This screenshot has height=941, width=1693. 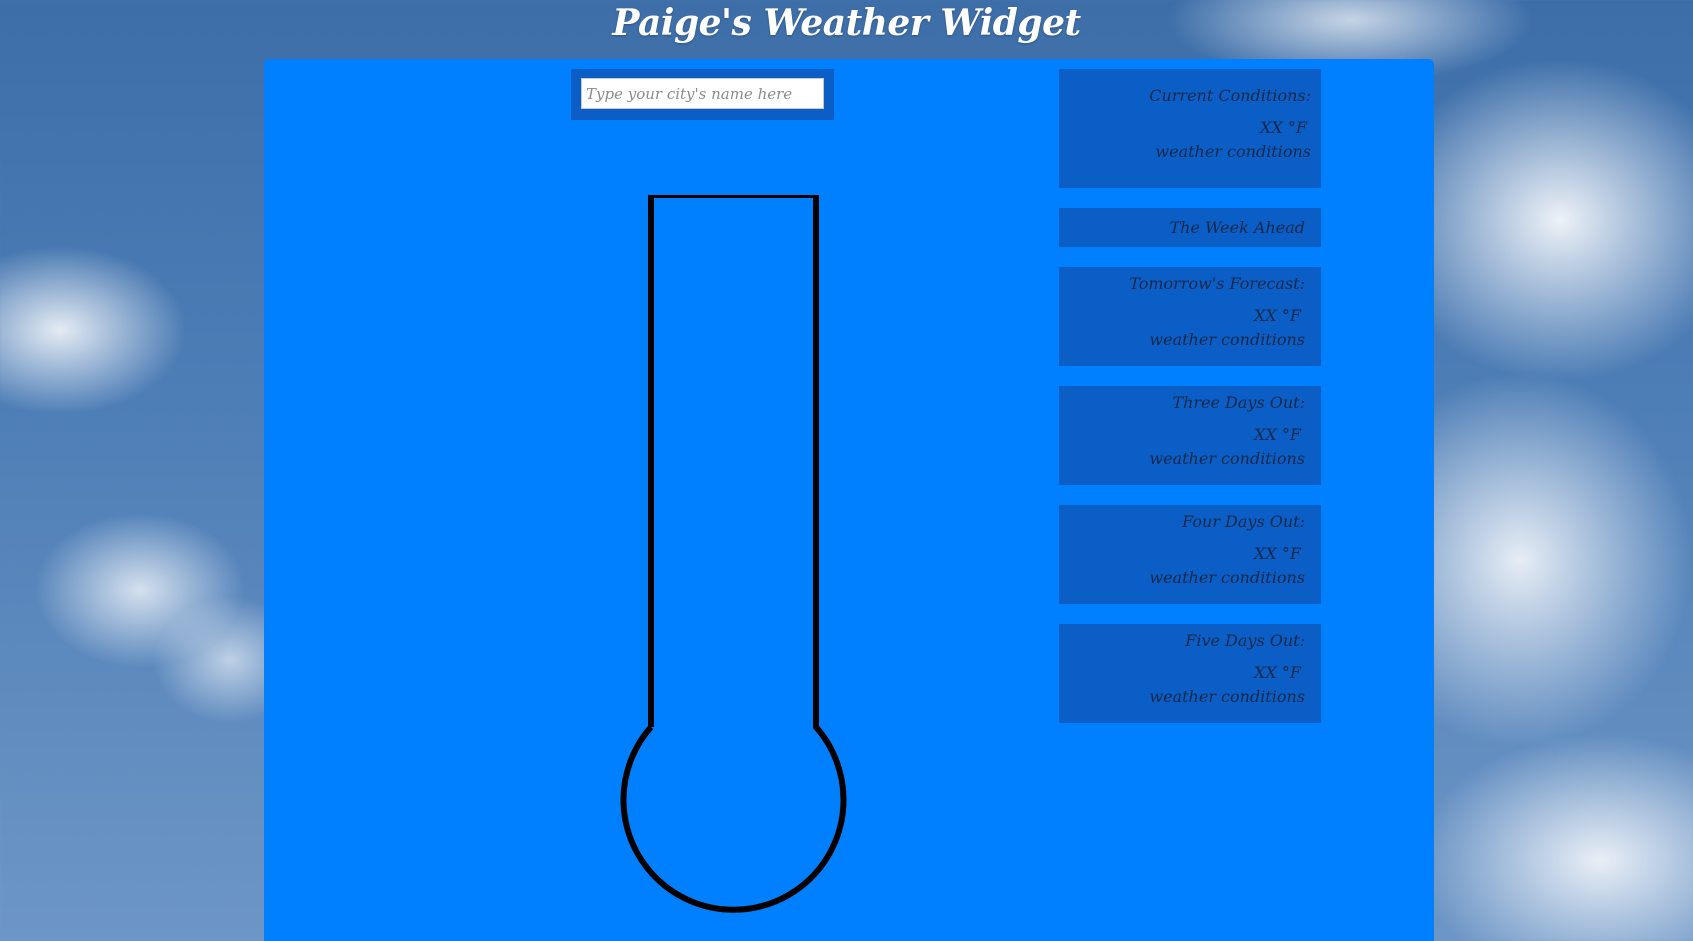 I want to click on forecast-heading: Three Days Out:, so click(x=1238, y=402).